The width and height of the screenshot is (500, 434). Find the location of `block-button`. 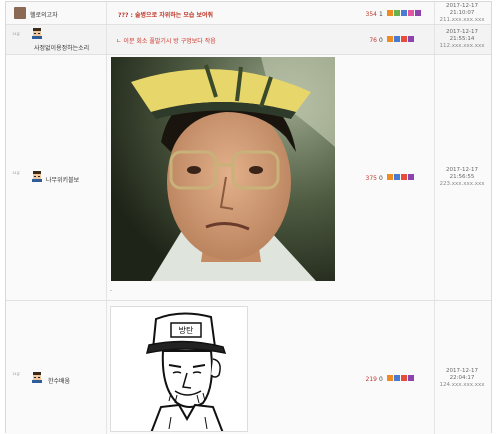

block-button is located at coordinates (411, 13).